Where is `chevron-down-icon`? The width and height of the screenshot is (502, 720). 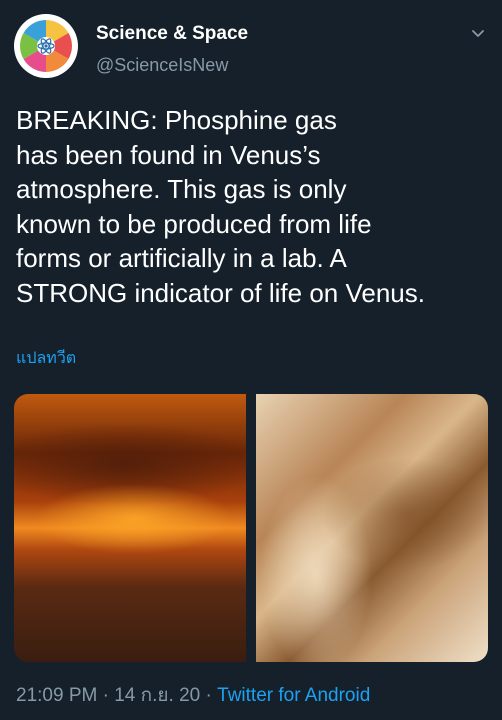
chevron-down-icon is located at coordinates (478, 34).